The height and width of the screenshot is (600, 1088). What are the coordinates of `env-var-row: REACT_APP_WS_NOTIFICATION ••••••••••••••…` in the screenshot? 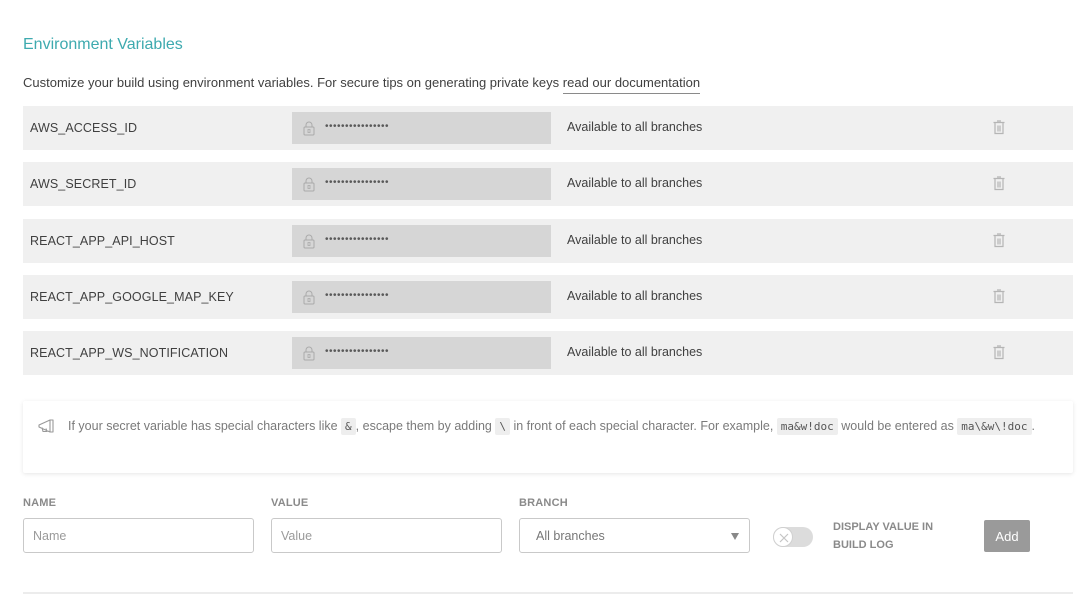 It's located at (548, 353).